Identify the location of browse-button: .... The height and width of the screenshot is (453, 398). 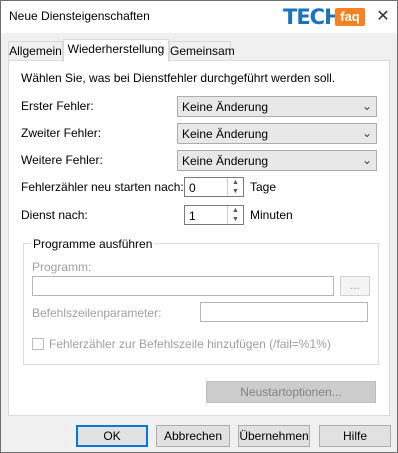
(355, 286).